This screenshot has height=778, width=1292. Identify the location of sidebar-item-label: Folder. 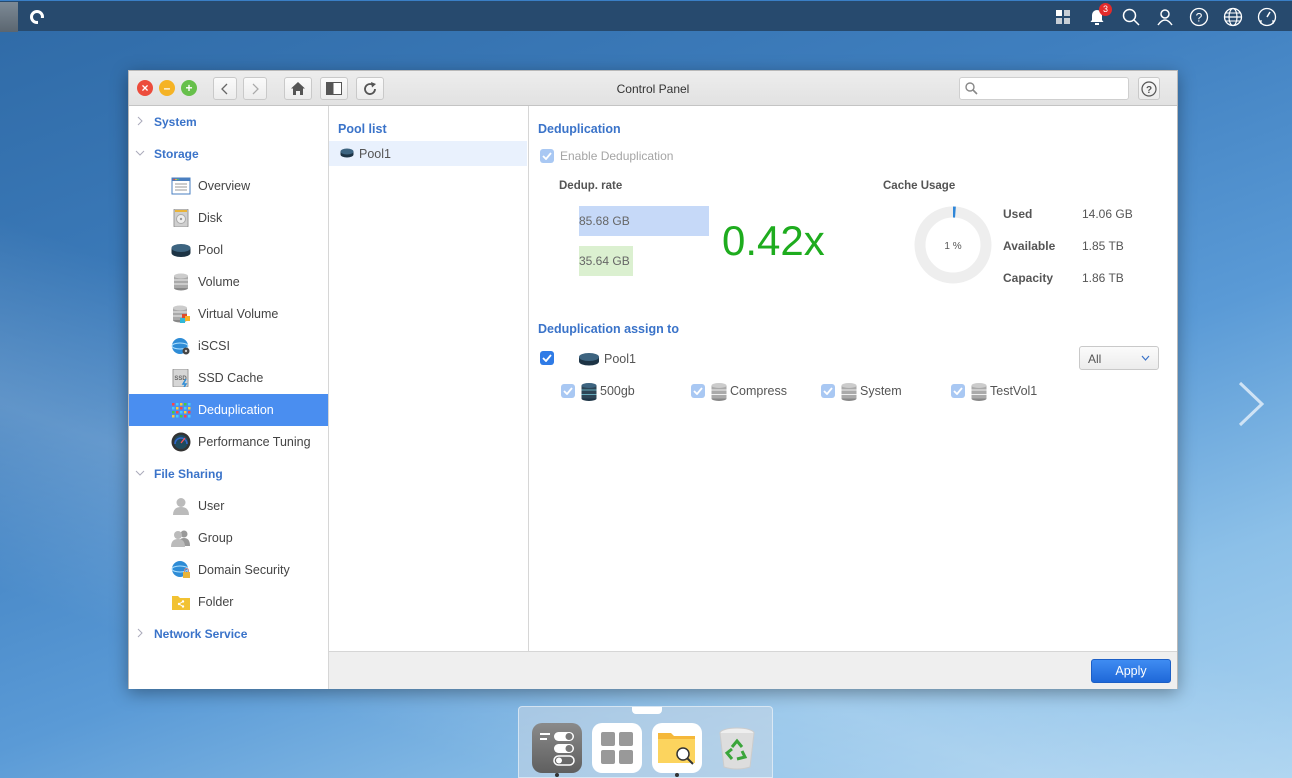
(216, 602).